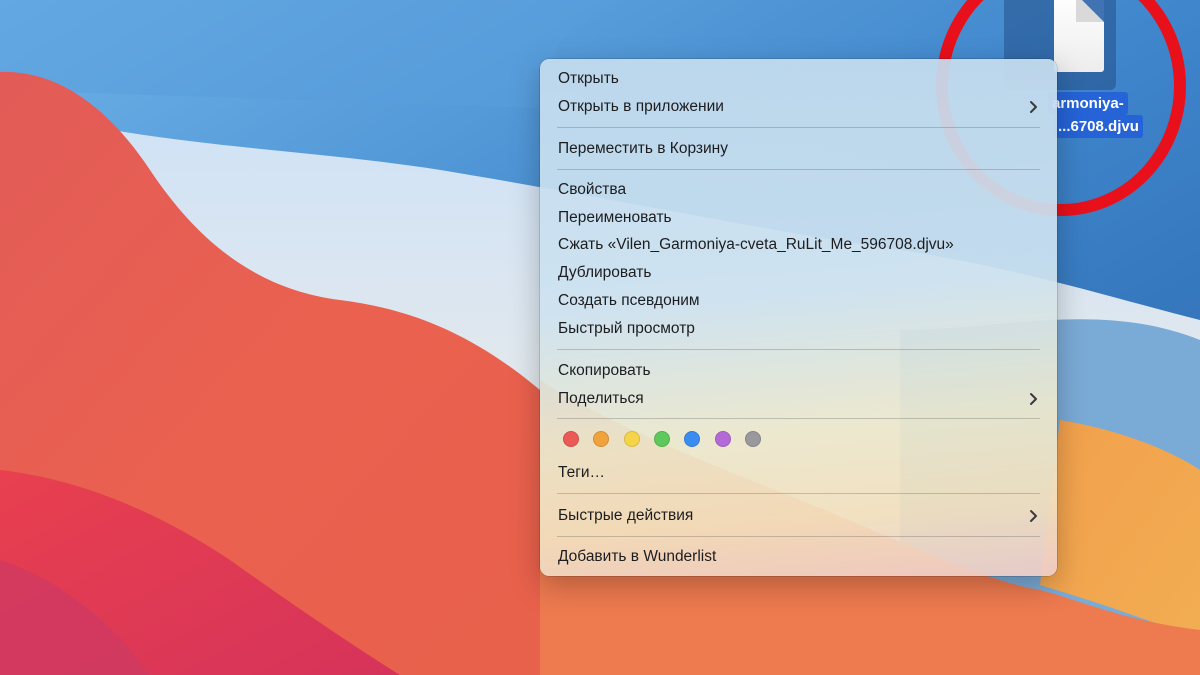  I want to click on menu-item-label: Дублировать, so click(605, 272).